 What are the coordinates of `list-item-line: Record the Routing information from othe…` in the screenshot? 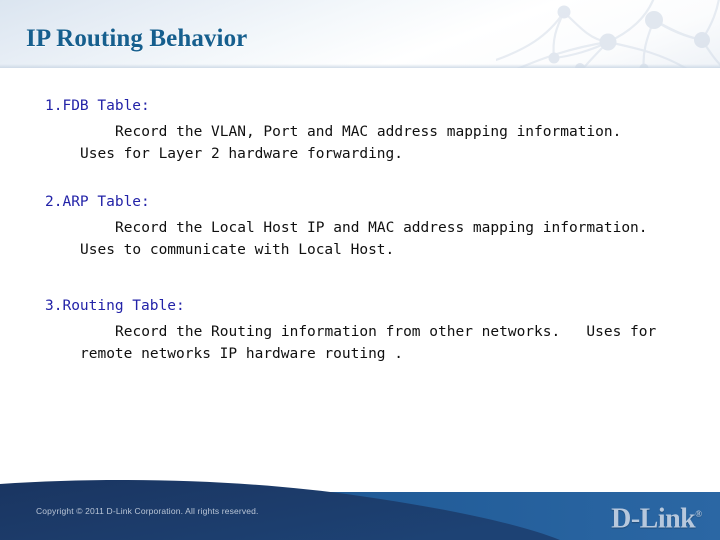 It's located at (386, 332).